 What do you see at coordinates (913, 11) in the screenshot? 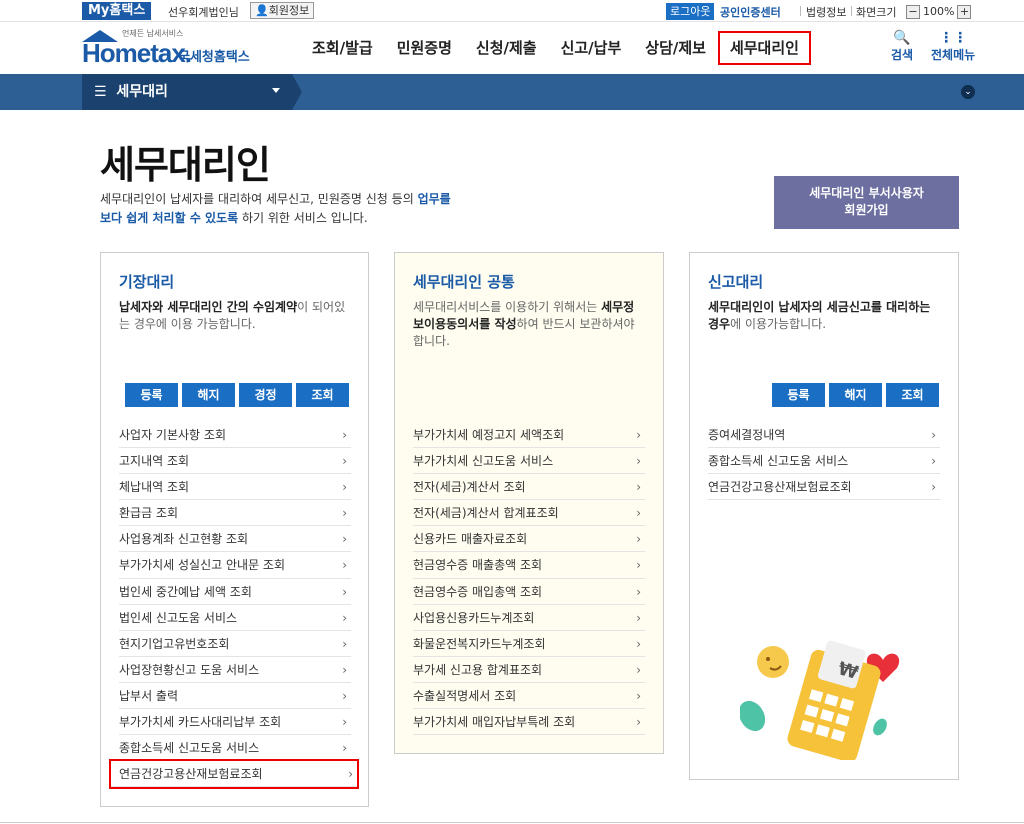
I see `zoom-out-button: −` at bounding box center [913, 11].